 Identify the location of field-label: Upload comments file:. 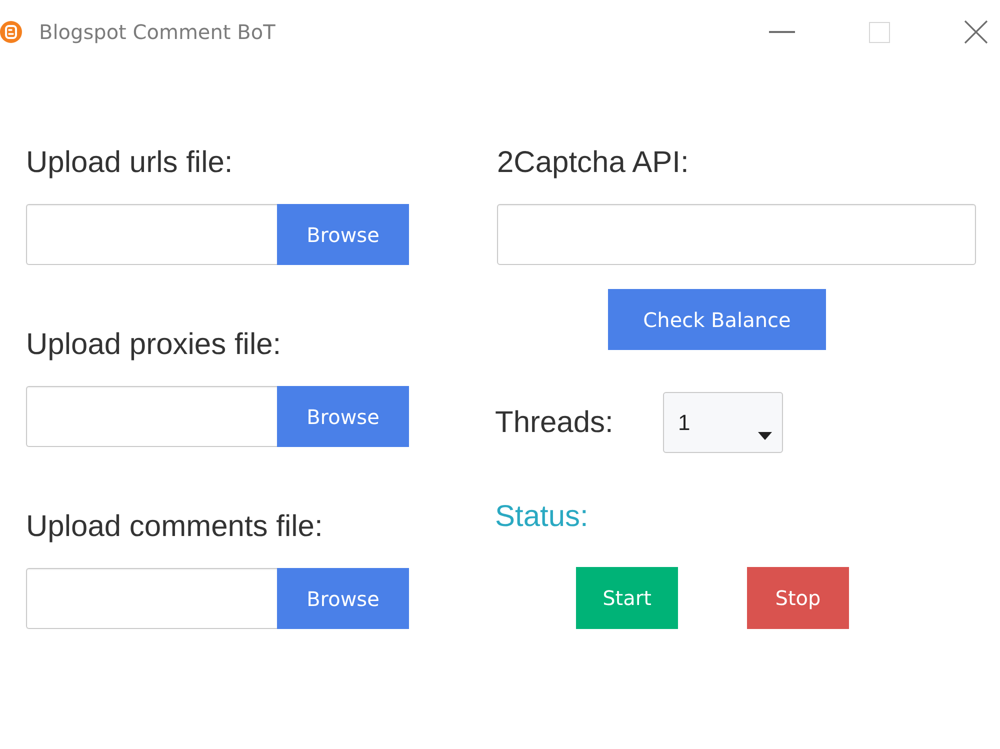
(175, 527).